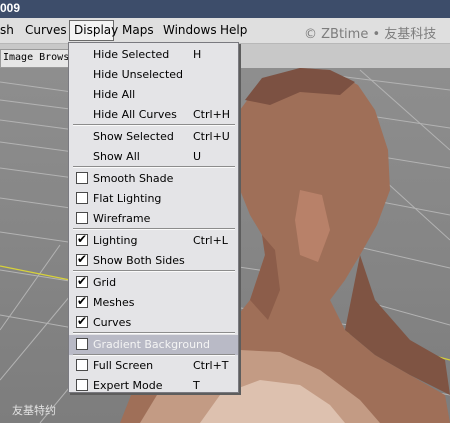  I want to click on menu-help: Help, so click(233, 30).